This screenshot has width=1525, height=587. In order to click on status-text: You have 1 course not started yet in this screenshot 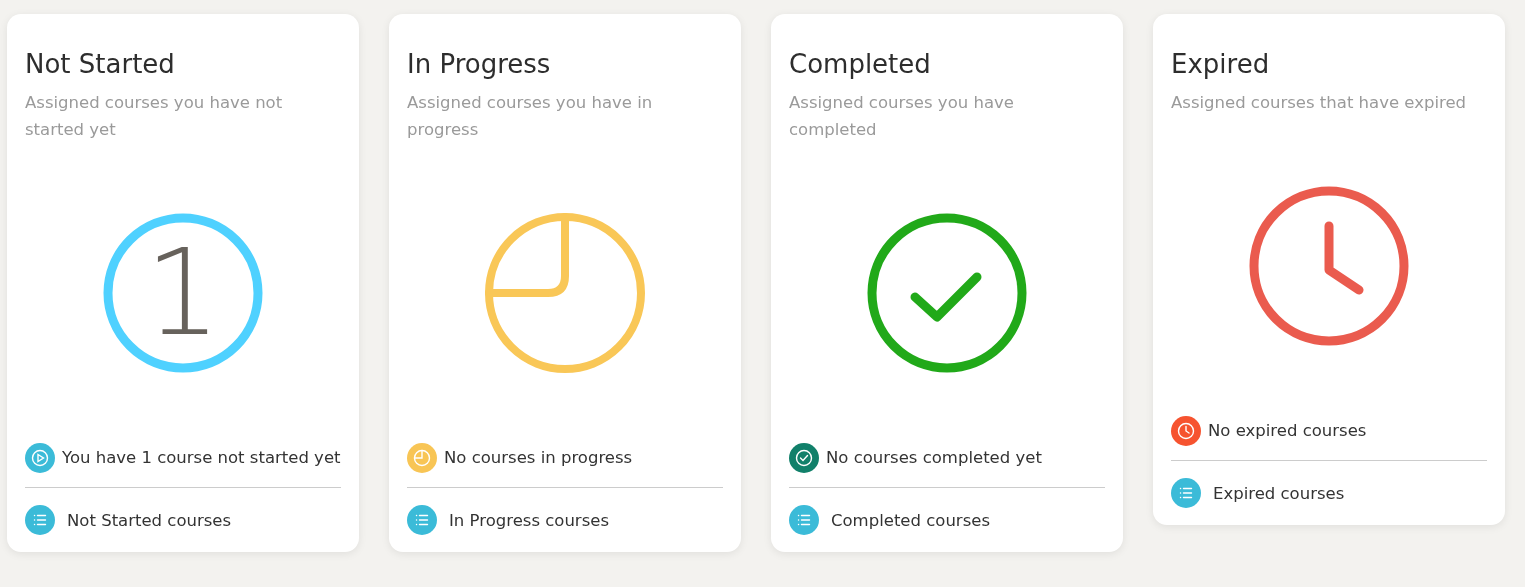, I will do `click(201, 458)`.